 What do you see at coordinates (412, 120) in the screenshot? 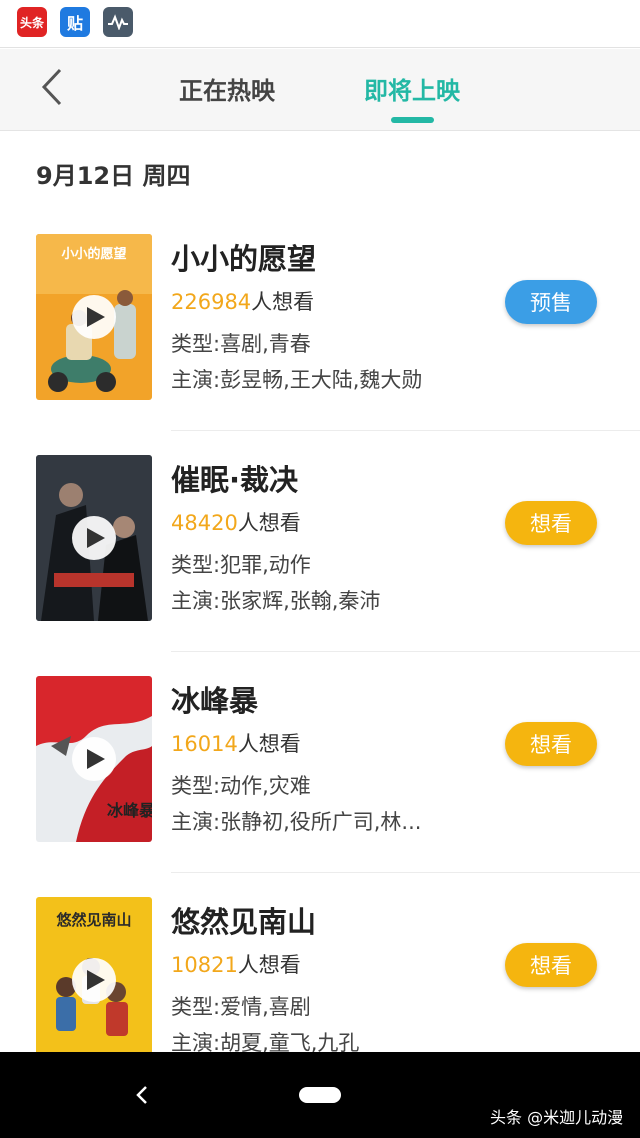
I see `active-tab-indicator` at bounding box center [412, 120].